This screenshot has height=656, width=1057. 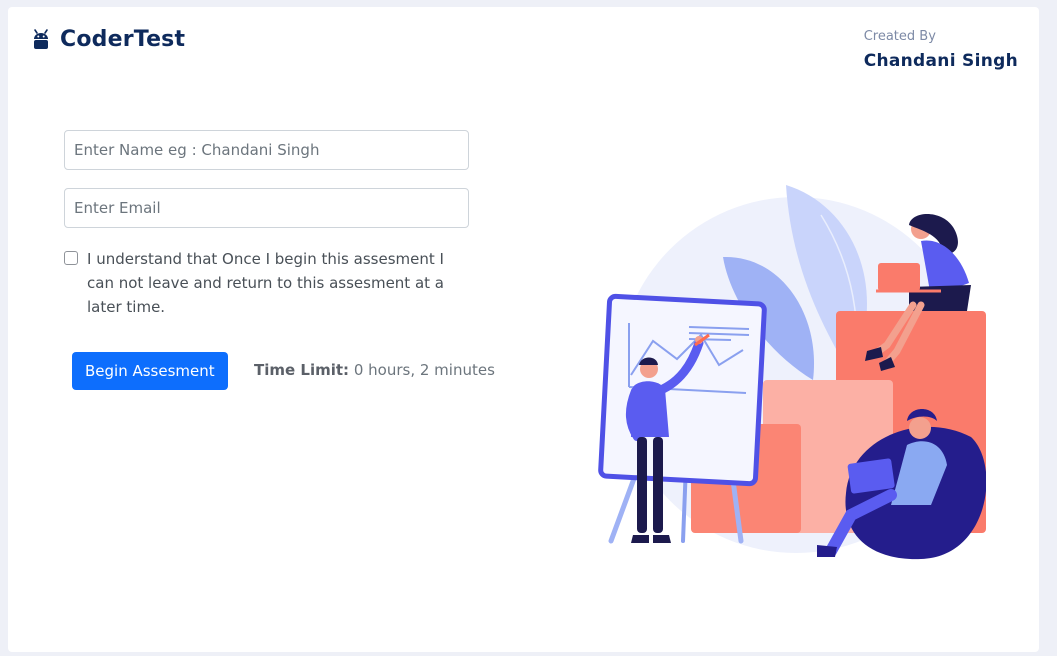 What do you see at coordinates (640, 539) in the screenshot?
I see `presenter-shoe-left` at bounding box center [640, 539].